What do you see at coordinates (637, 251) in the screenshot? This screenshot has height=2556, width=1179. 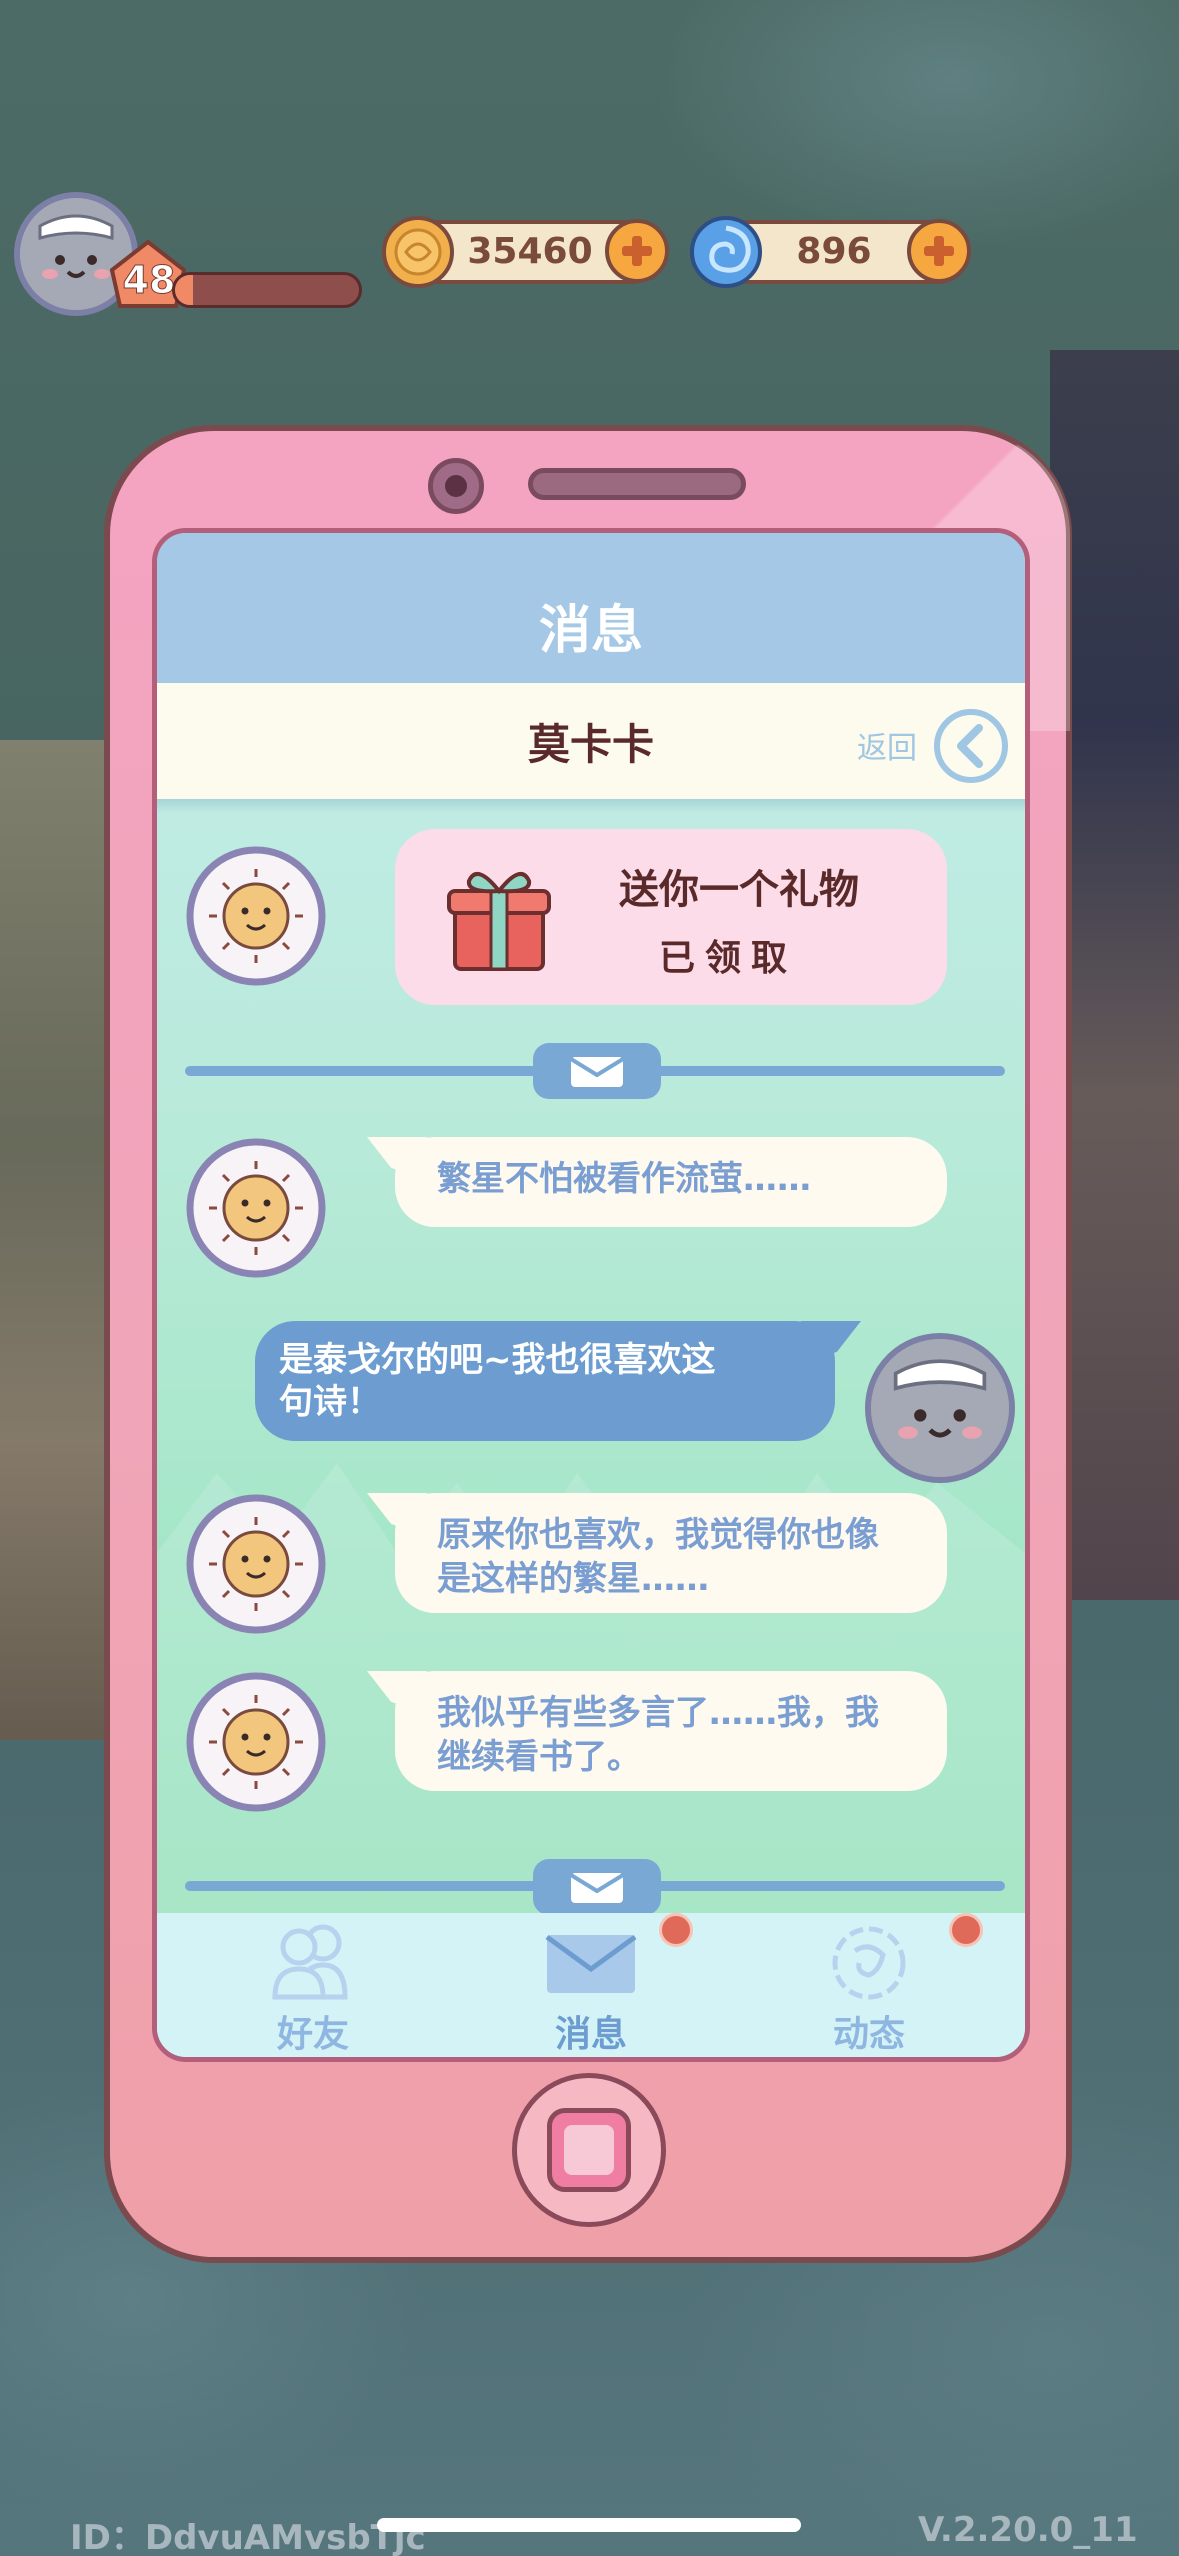 I see `add-coins-button` at bounding box center [637, 251].